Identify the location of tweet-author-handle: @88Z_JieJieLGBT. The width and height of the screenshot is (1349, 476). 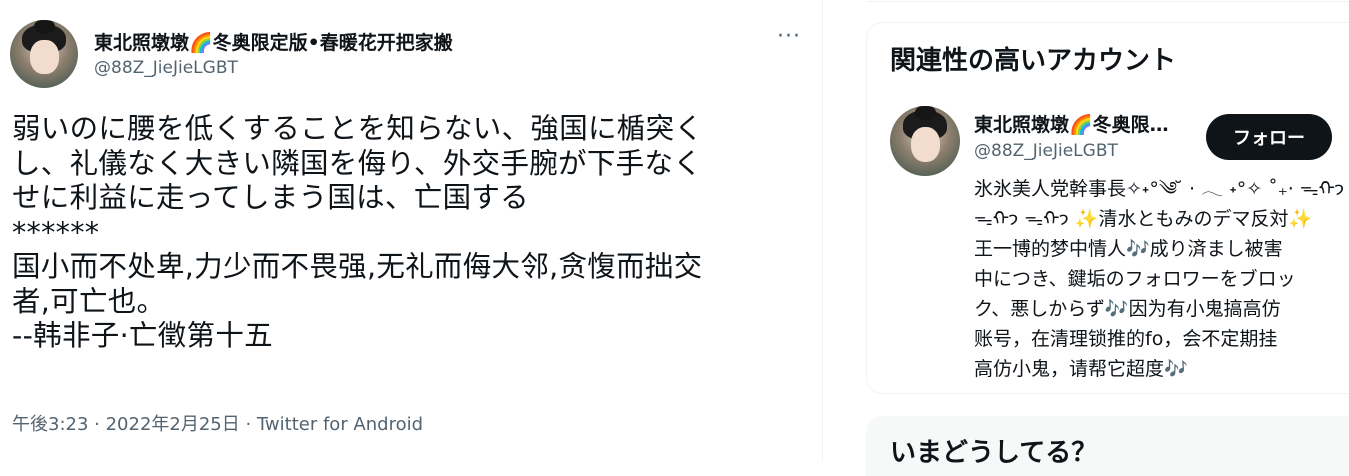
(166, 68).